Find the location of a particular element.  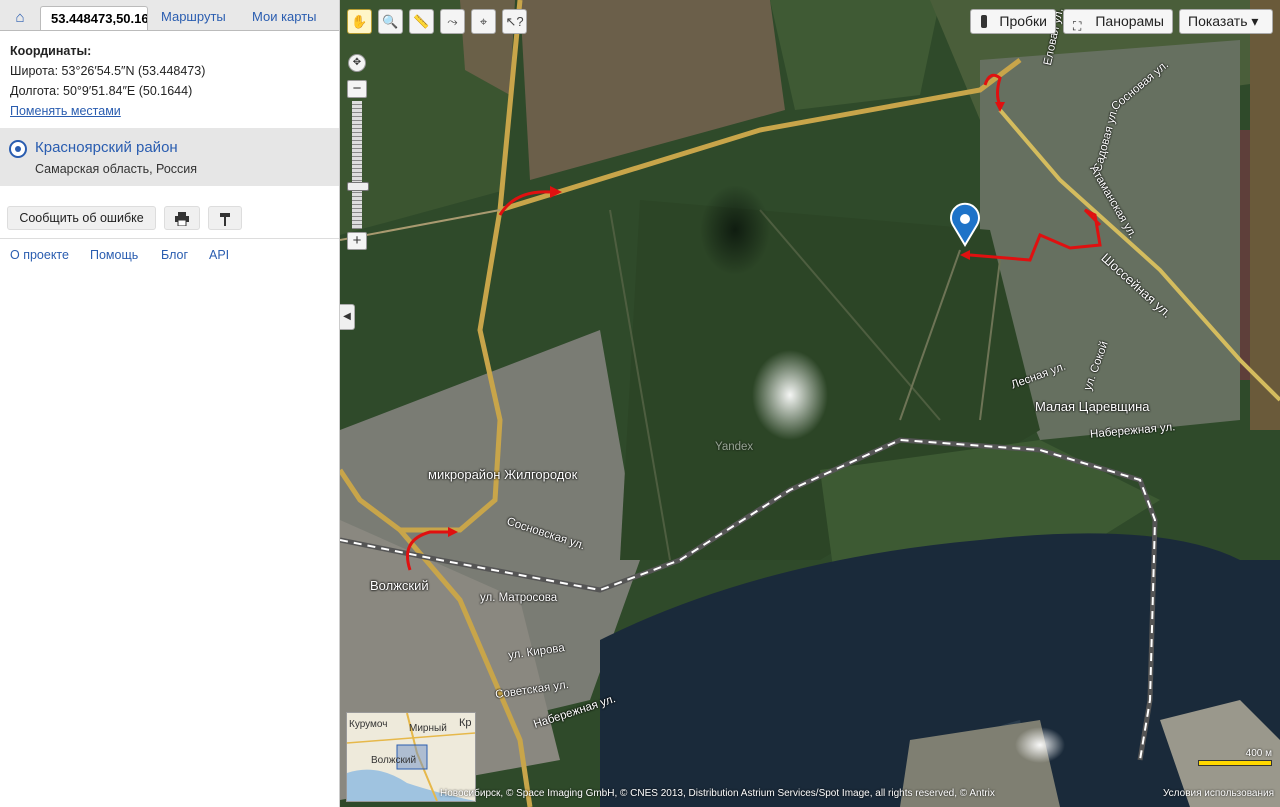

printer-icon is located at coordinates (182, 219).